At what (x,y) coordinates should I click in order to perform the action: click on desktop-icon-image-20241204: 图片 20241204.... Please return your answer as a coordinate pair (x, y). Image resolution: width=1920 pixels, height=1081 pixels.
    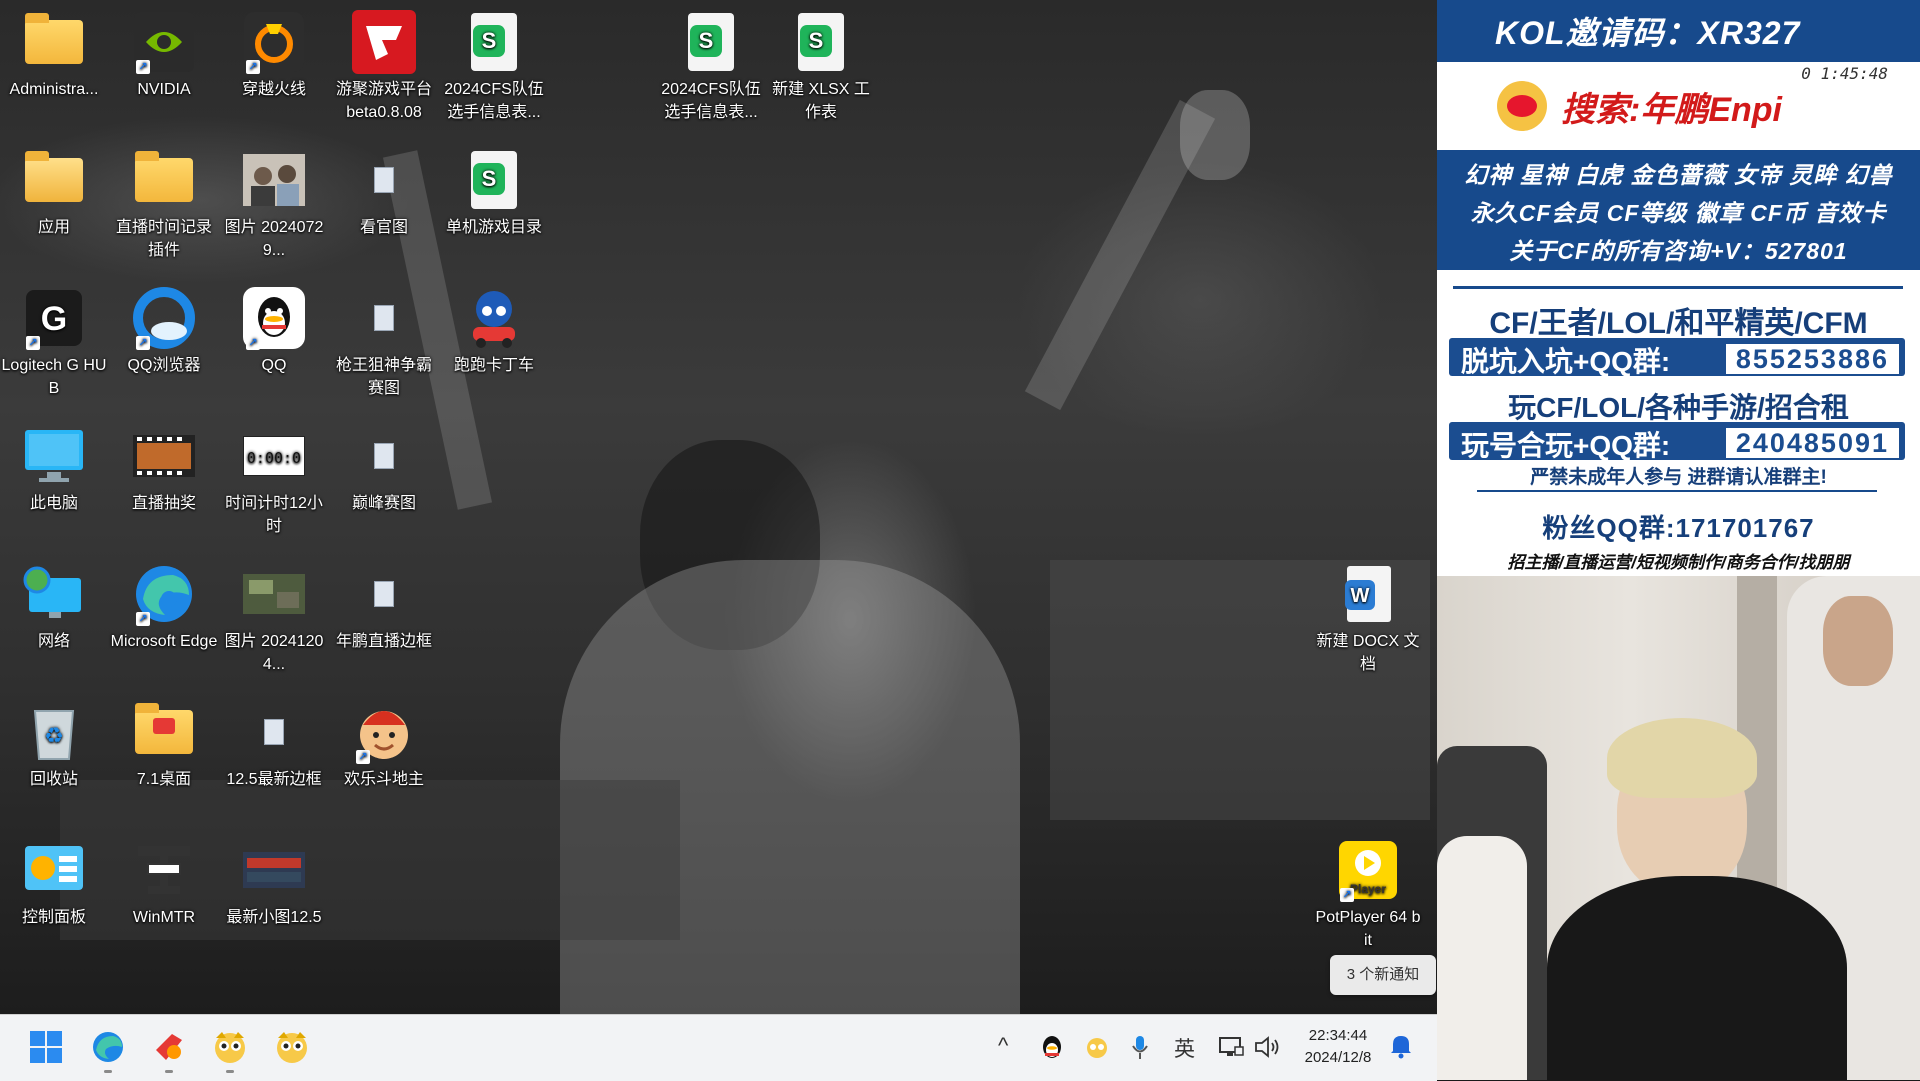
    Looking at the image, I should click on (274, 614).